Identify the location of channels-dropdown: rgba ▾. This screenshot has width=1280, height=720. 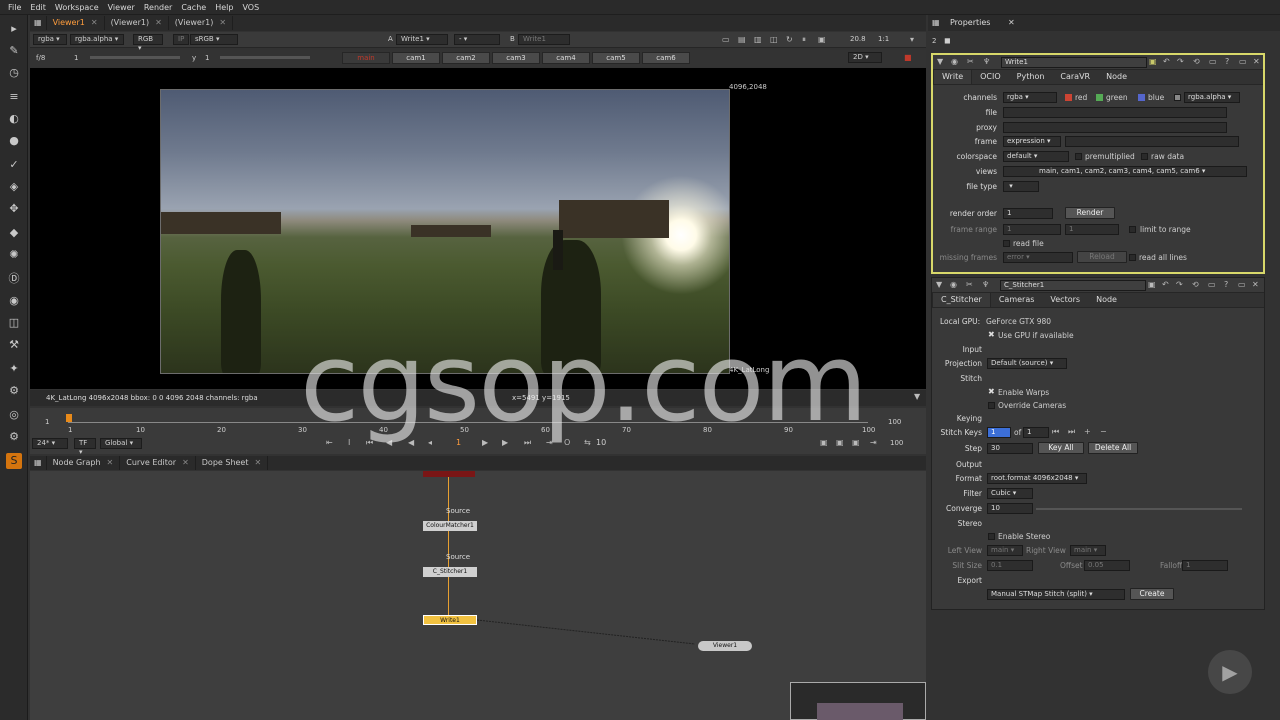
(1030, 97).